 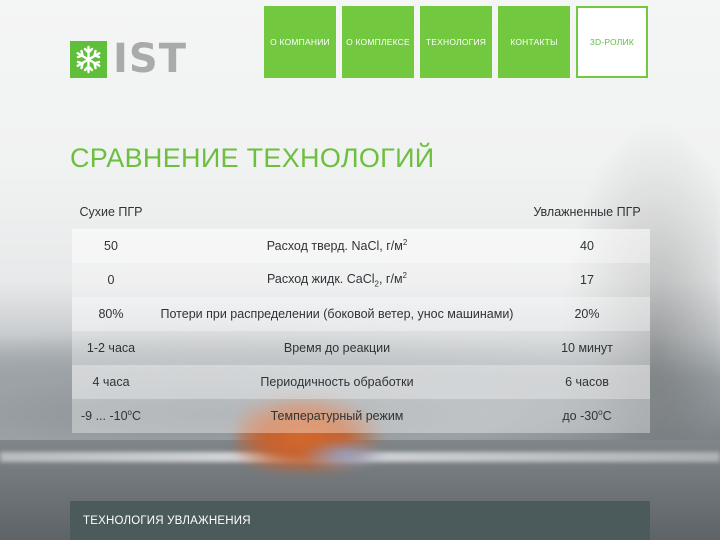 I want to click on logo-text: IST, so click(x=150, y=59).